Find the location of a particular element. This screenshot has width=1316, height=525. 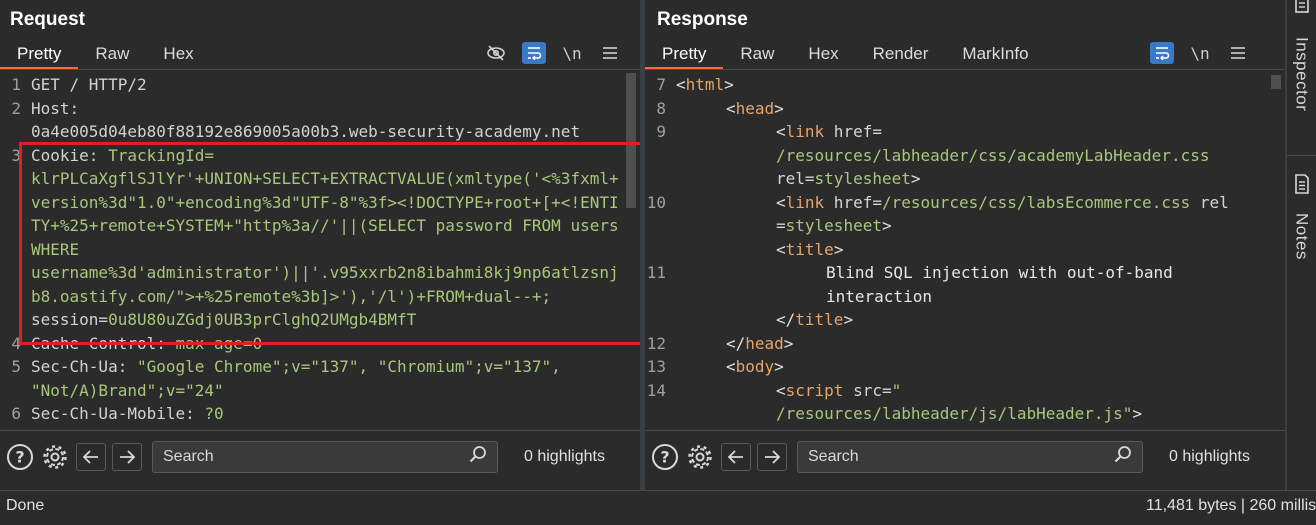

code-line: 1 GET / HTTP/2 is located at coordinates (312, 85).